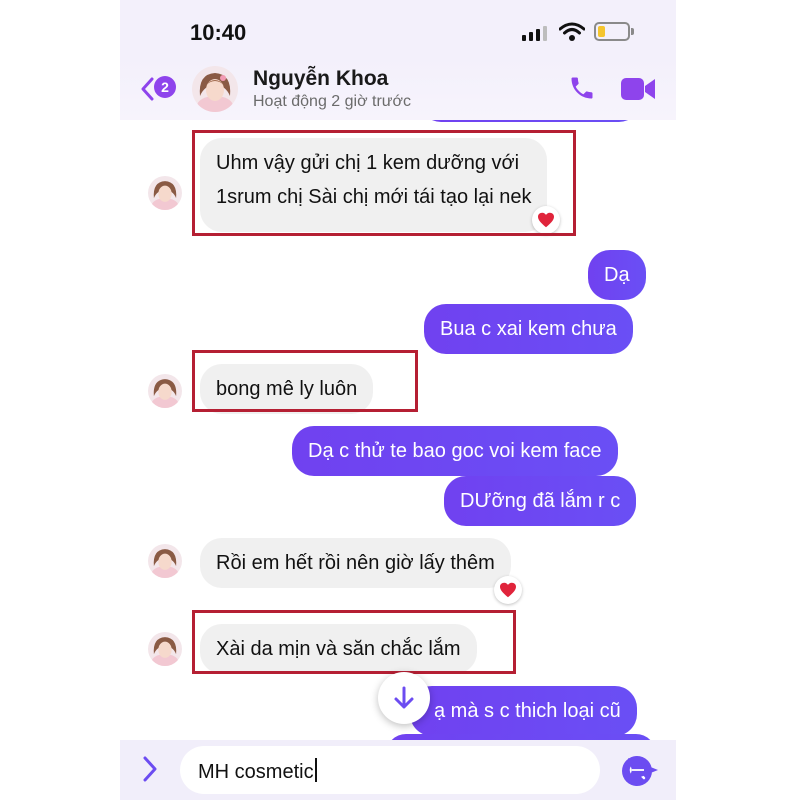  Describe the element at coordinates (614, 31) in the screenshot. I see `battery-icon` at that location.